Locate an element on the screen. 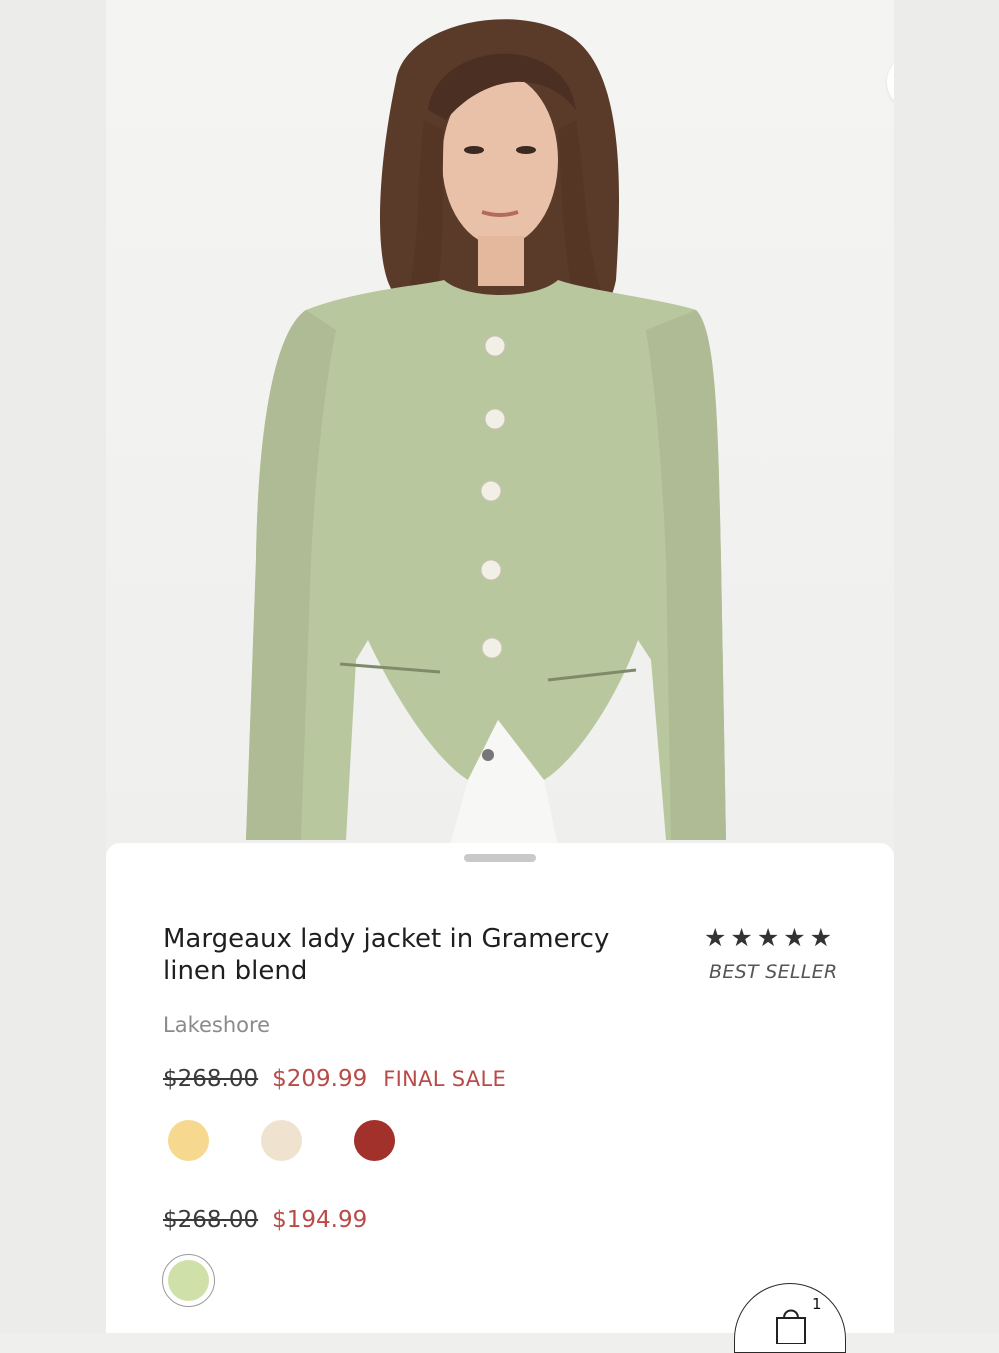 This screenshot has height=1353, width=999. rating-stars: ★★★★★ is located at coordinates (770, 937).